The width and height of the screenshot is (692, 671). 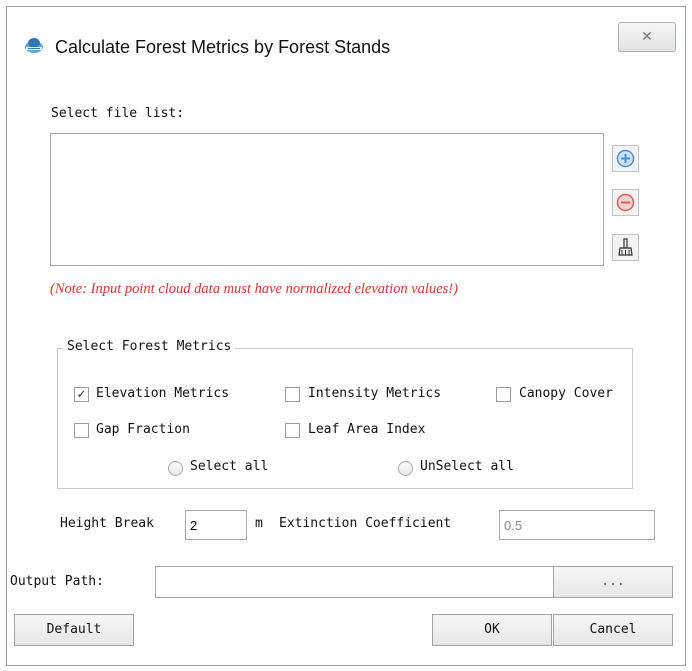 What do you see at coordinates (354, 582) in the screenshot?
I see `output-path-input` at bounding box center [354, 582].